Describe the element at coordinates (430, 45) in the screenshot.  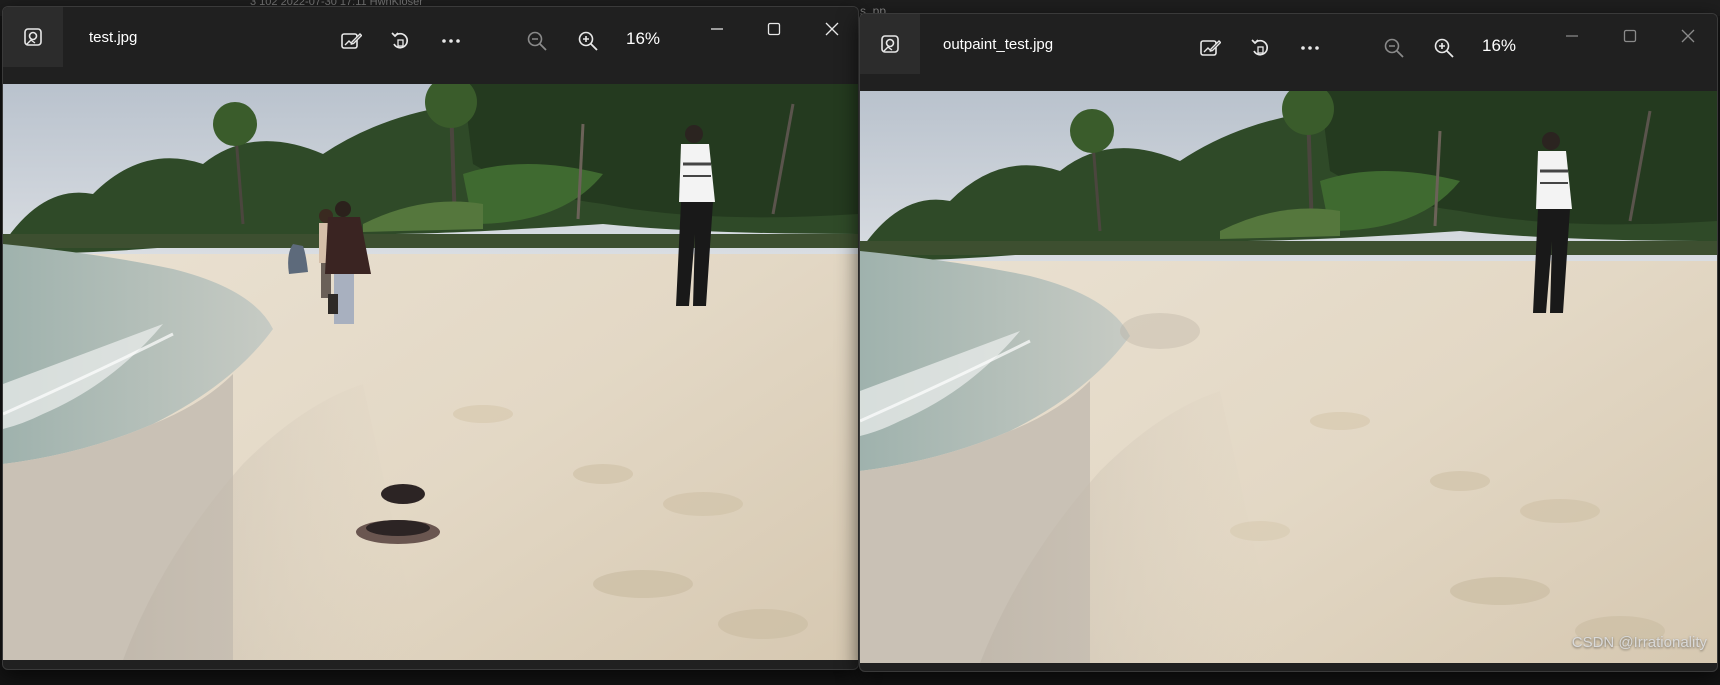
I see `title-bar: test.jpg 16%` at that location.